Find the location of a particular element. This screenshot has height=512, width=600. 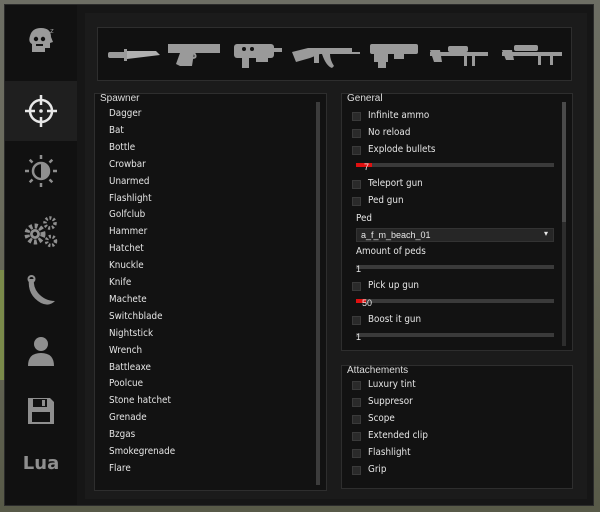

spawner-scroll-thumb is located at coordinates (318, 293).